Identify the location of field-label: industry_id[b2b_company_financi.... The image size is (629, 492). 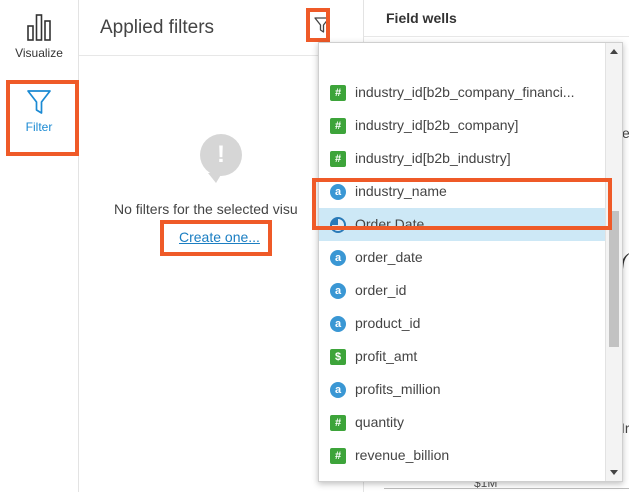
(465, 92).